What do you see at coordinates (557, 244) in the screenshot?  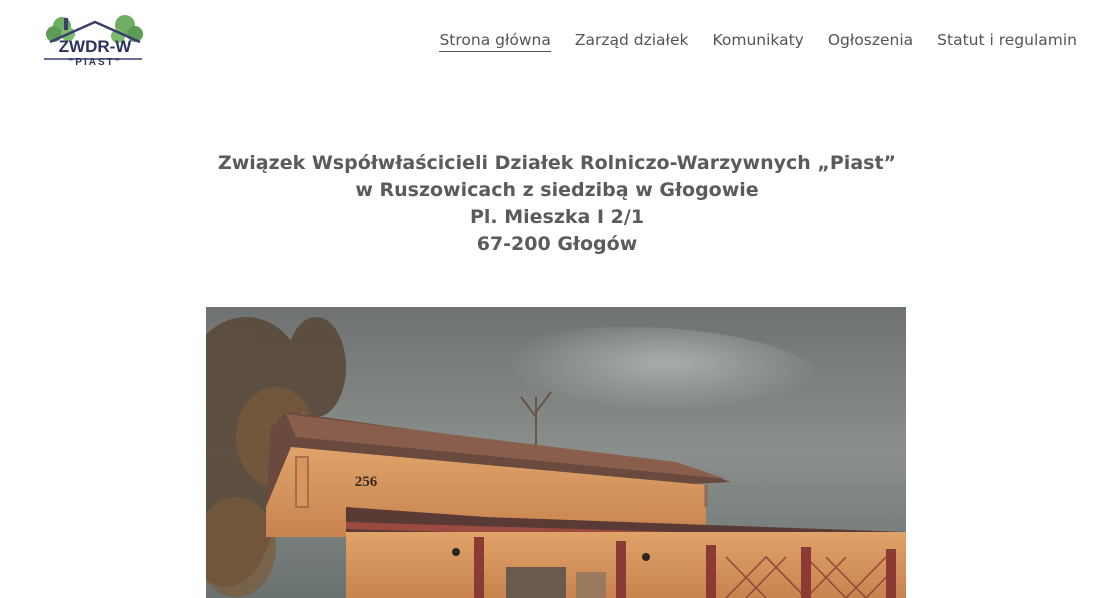 I see `heading-line-postal: 67-200 Głogów` at bounding box center [557, 244].